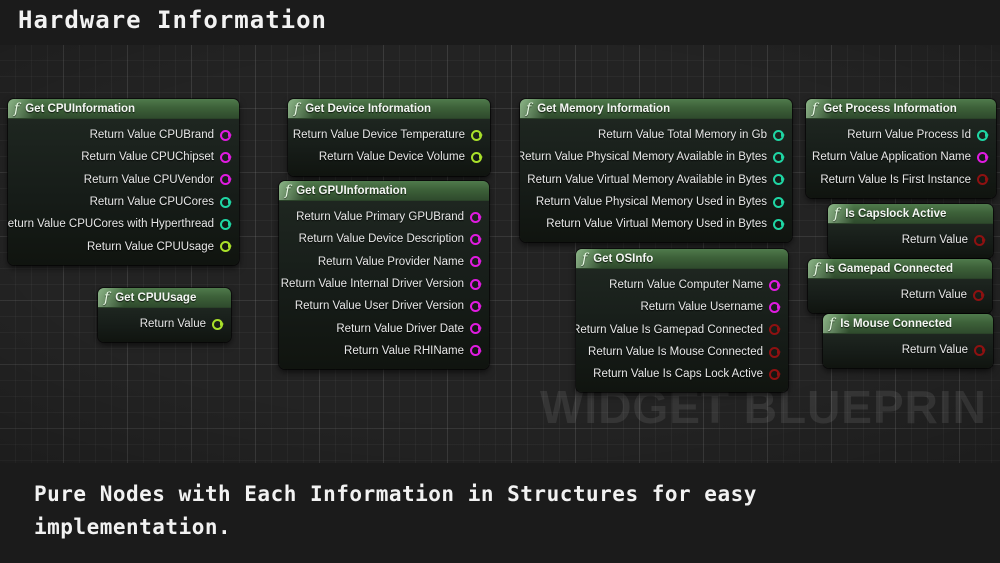  Describe the element at coordinates (896, 323) in the screenshot. I see `node-title-is-mouse-connected: Is Mouse Connected` at that location.